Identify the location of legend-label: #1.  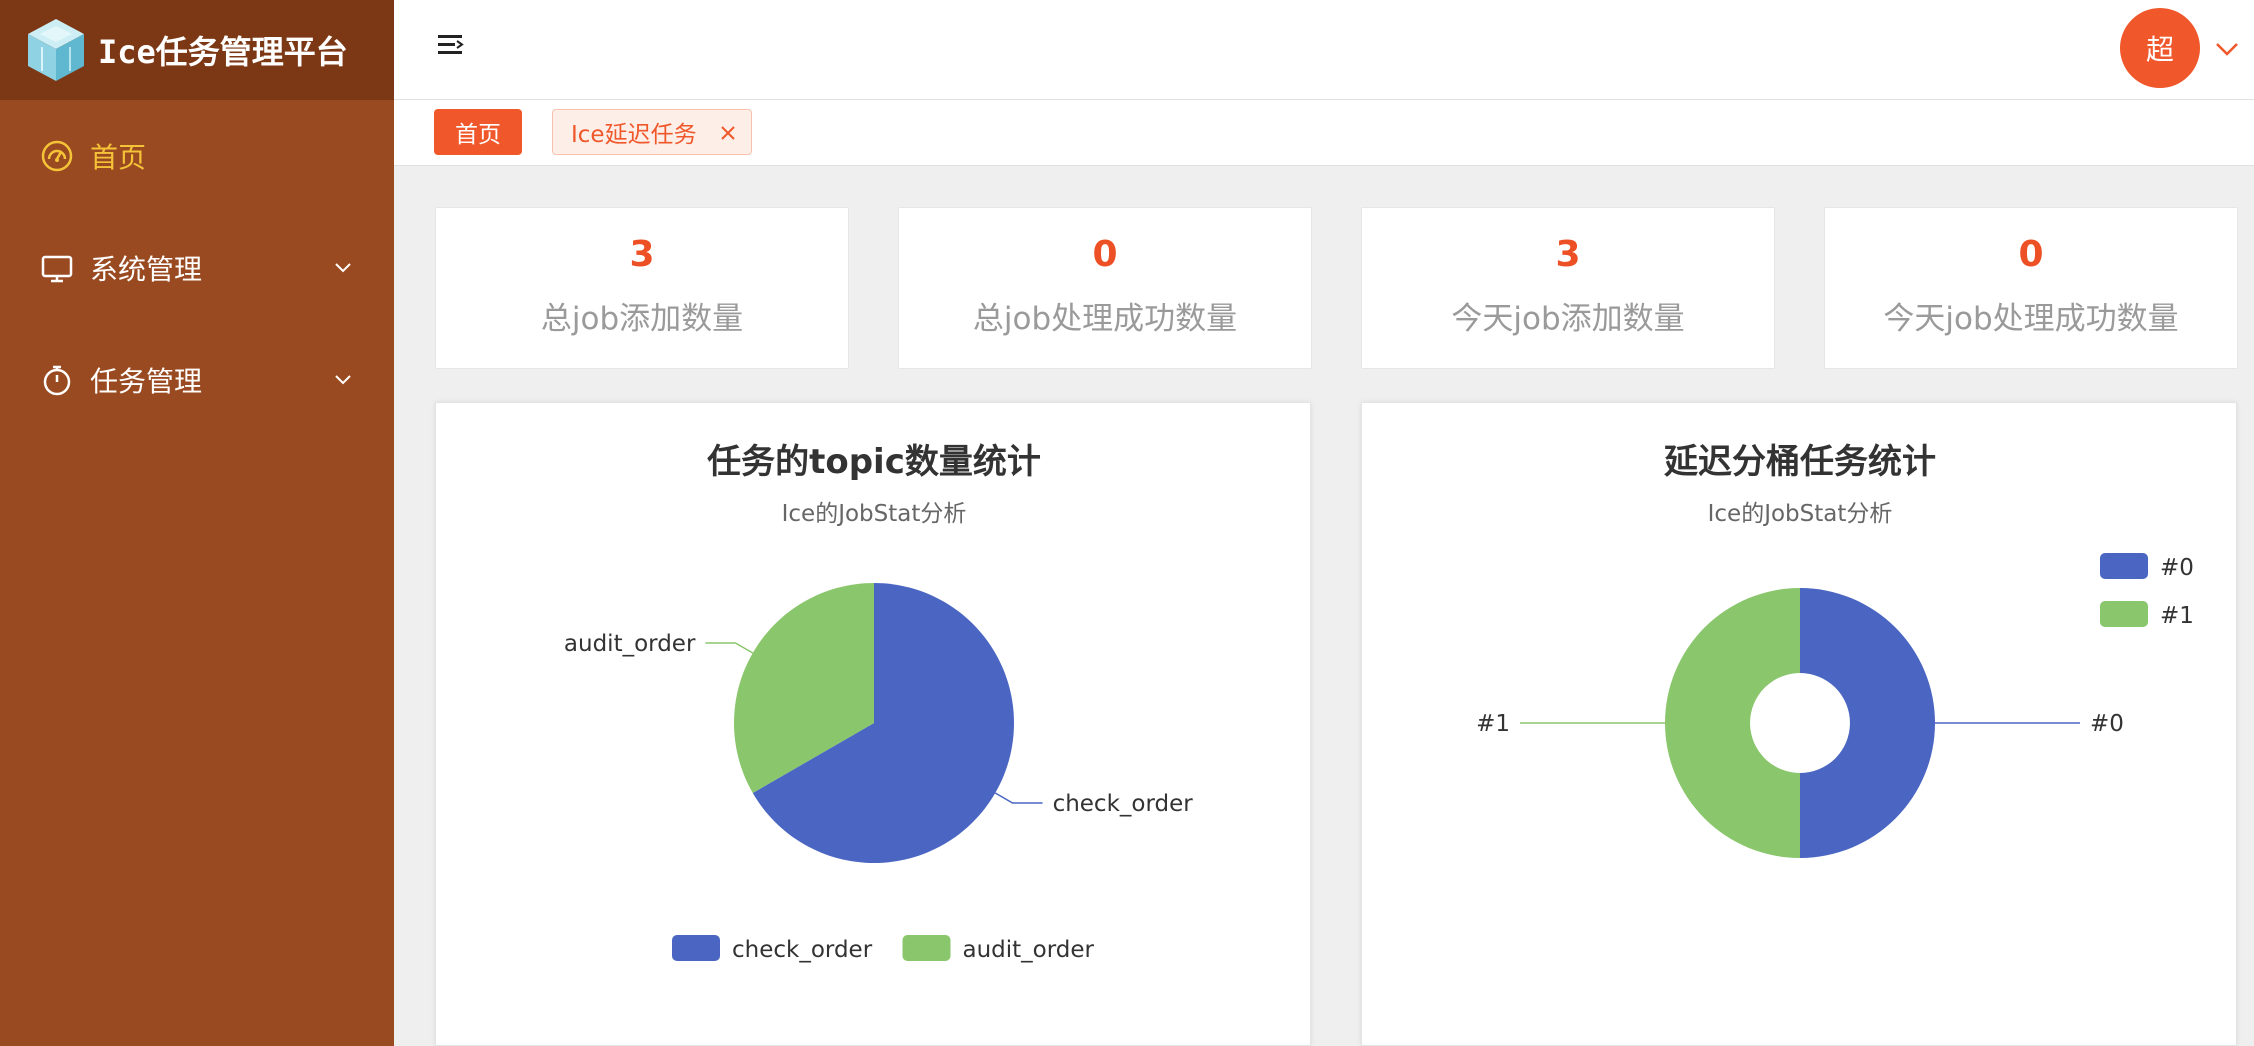
(2177, 616).